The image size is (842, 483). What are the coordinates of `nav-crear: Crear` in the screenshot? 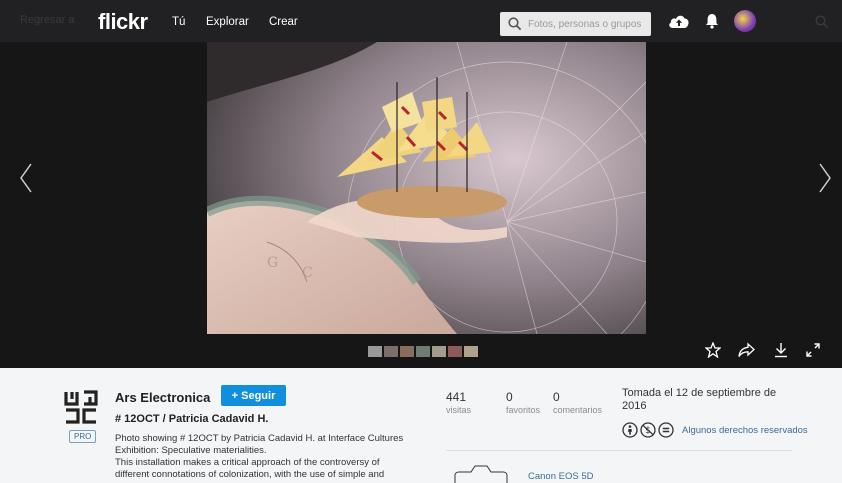 It's located at (283, 22).